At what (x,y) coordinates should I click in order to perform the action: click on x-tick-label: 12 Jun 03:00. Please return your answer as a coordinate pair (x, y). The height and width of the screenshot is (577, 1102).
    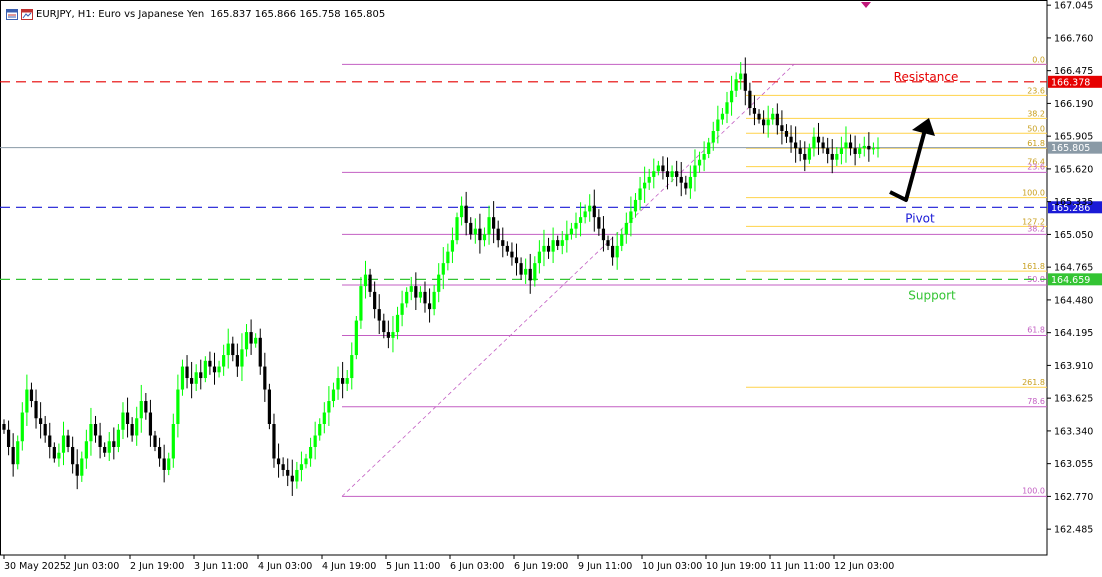
    Looking at the image, I should click on (864, 566).